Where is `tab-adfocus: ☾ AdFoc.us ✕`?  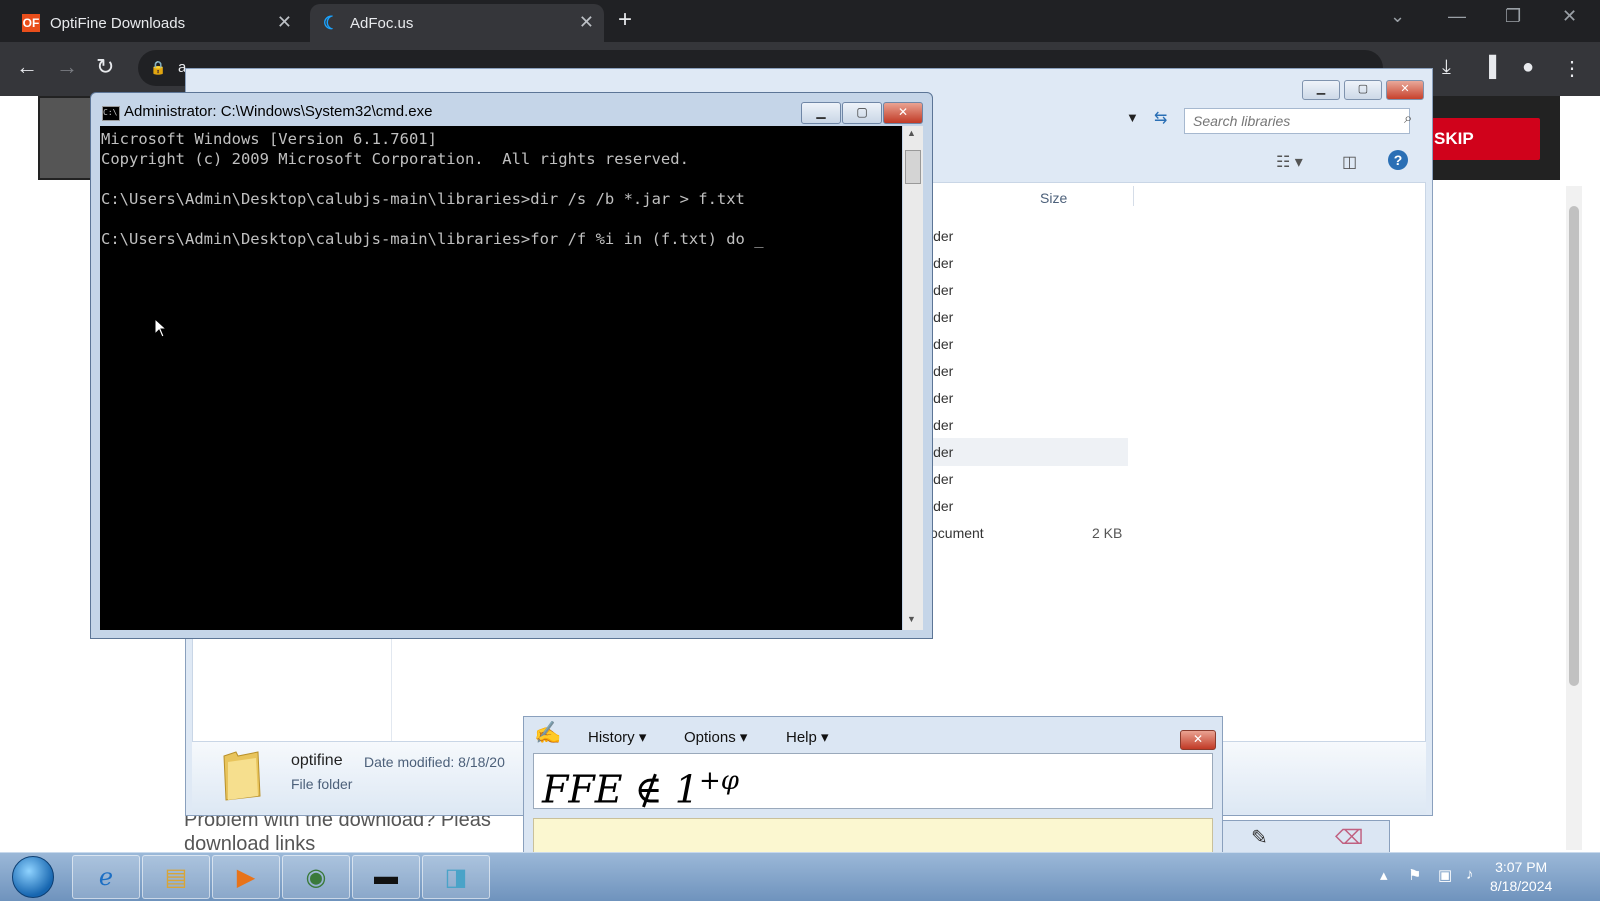 tab-adfocus: ☾ AdFoc.us ✕ is located at coordinates (457, 23).